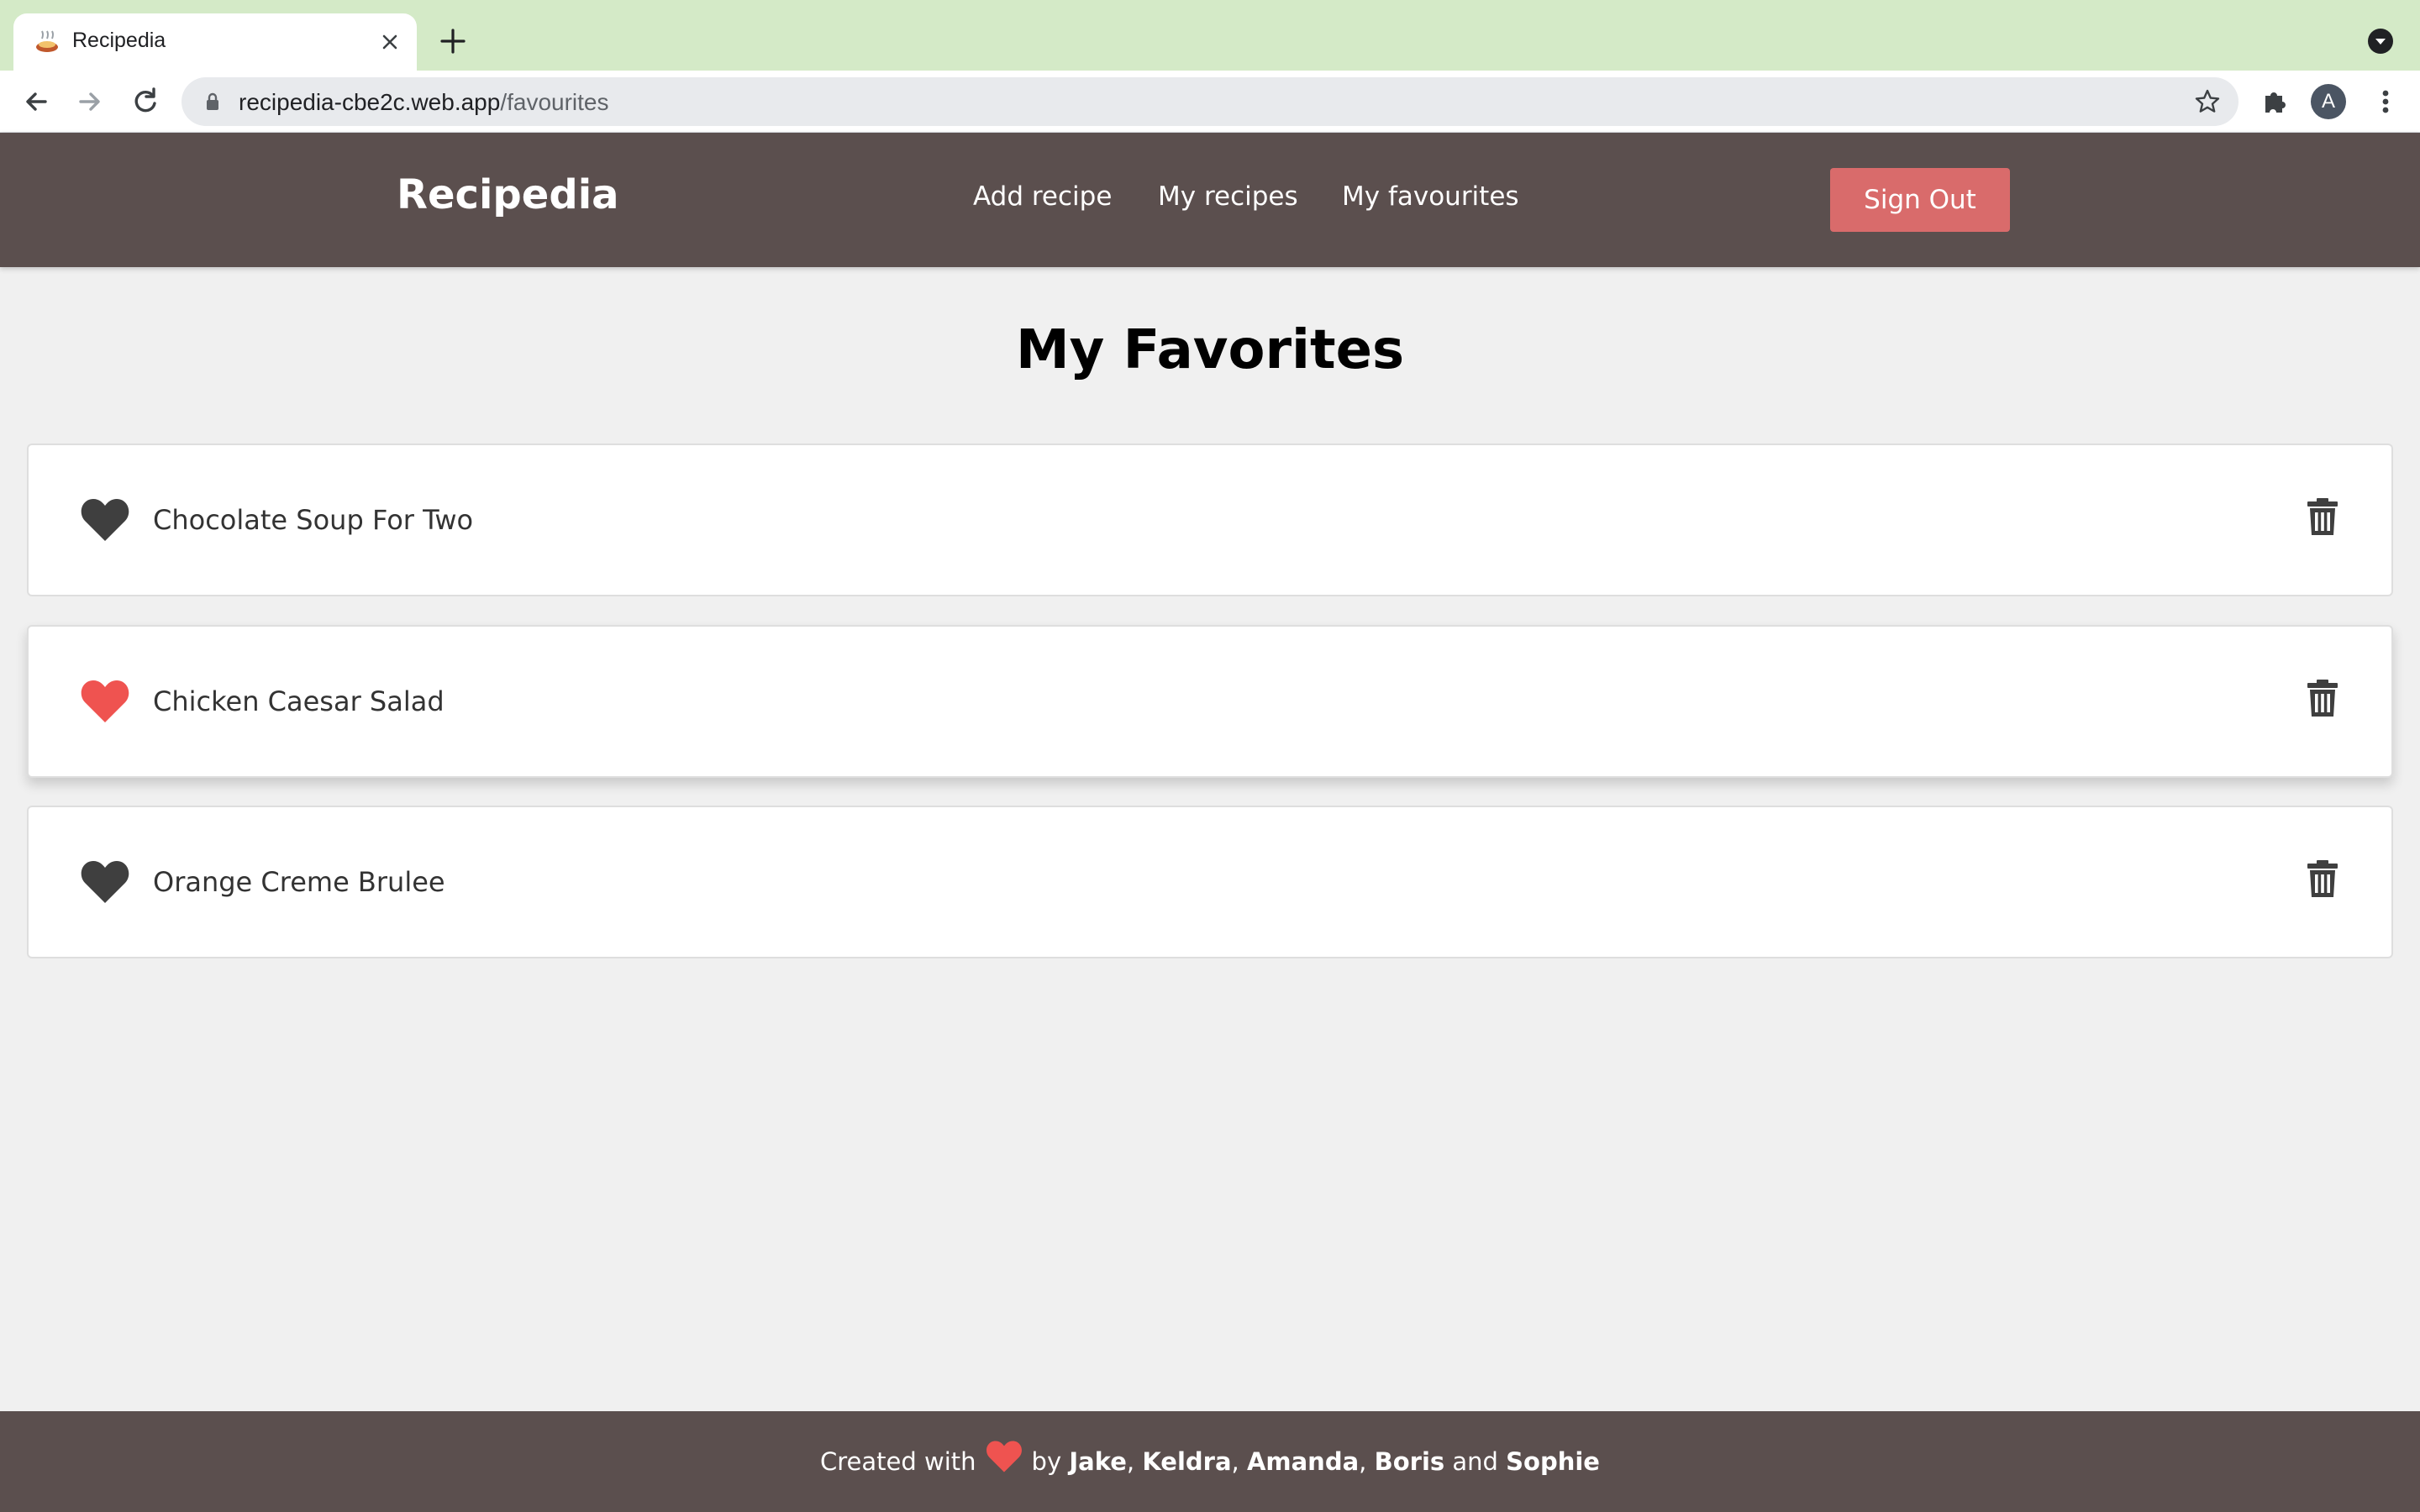 Image resolution: width=2420 pixels, height=1512 pixels. I want to click on footer-author: Jake, so click(1098, 1461).